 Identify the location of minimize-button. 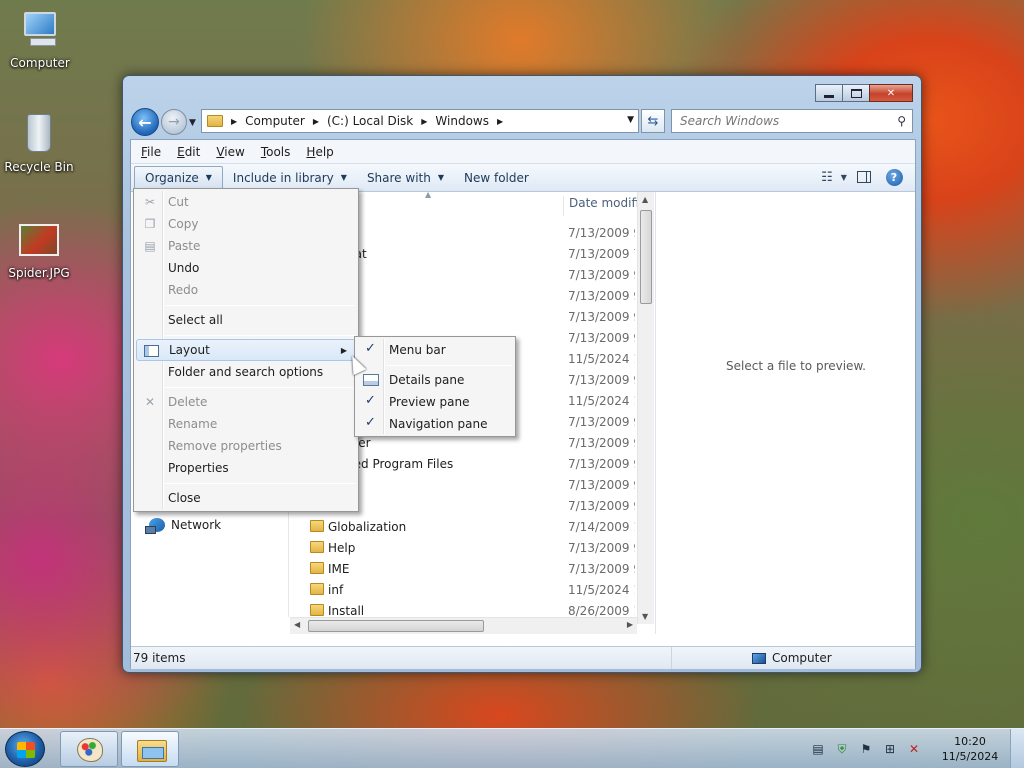
(829, 93).